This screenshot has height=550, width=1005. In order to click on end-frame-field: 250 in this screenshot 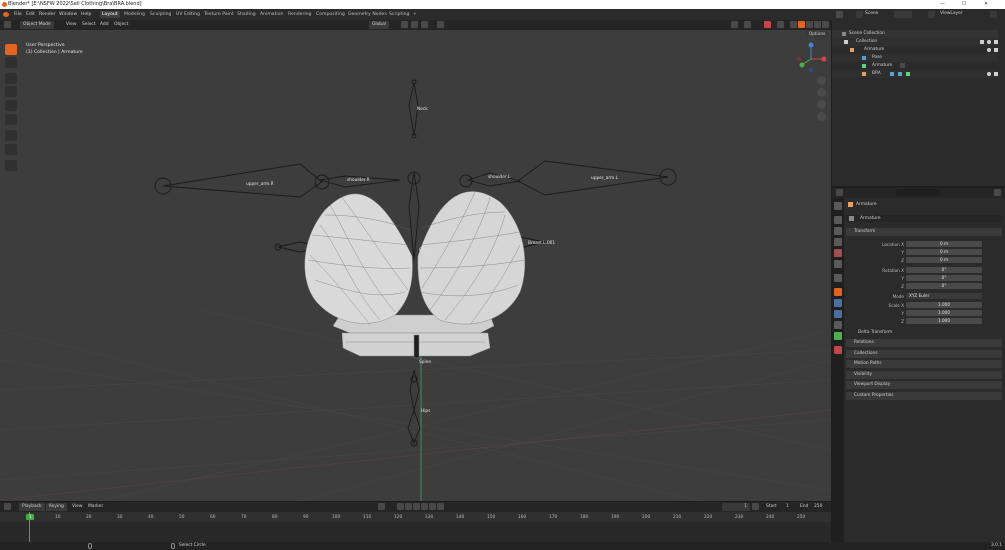, I will do `click(818, 507)`.